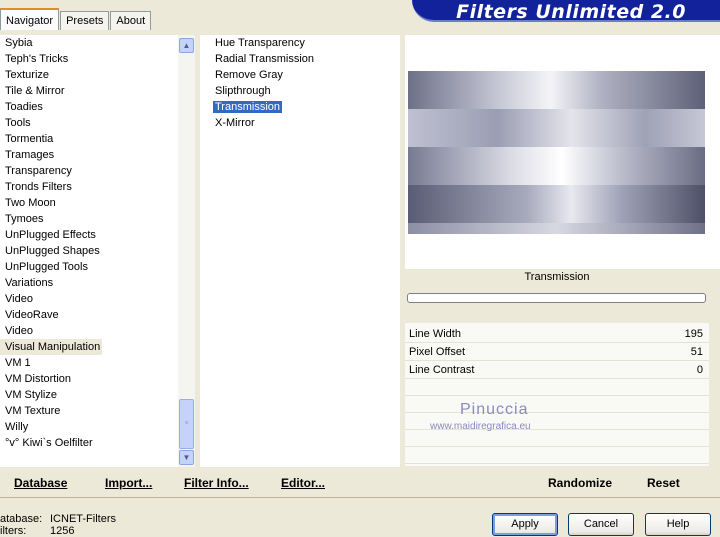 The image size is (720, 537). Describe the element at coordinates (89, 43) in the screenshot. I see `category-item: Sybia` at that location.